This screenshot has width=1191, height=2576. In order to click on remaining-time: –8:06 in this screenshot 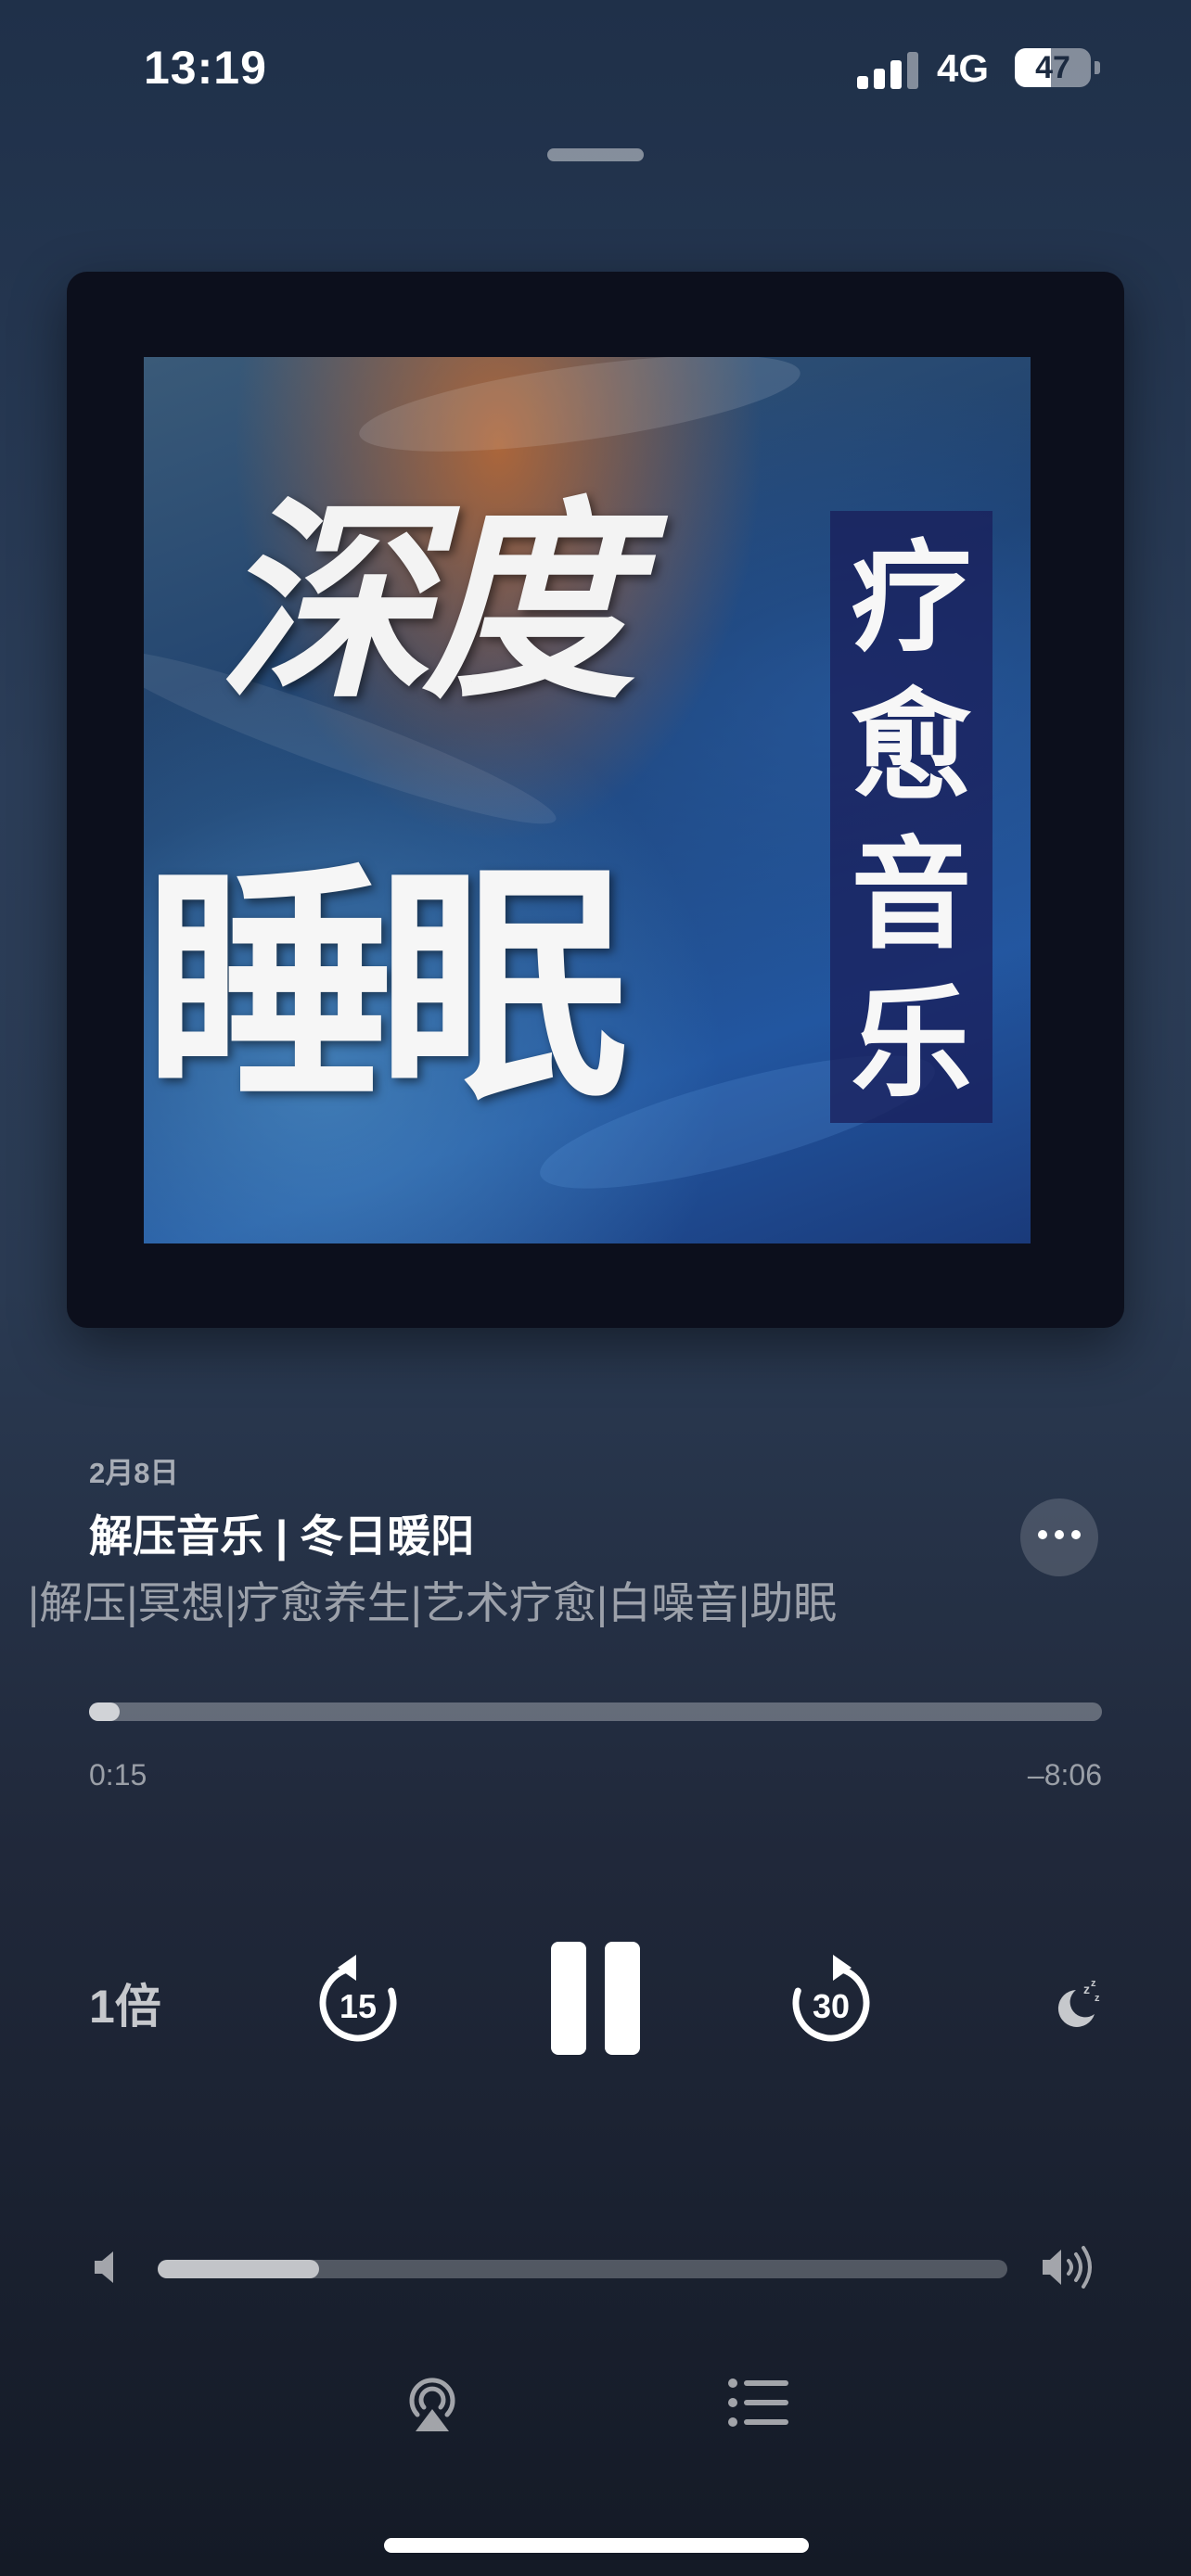, I will do `click(1064, 1775)`.